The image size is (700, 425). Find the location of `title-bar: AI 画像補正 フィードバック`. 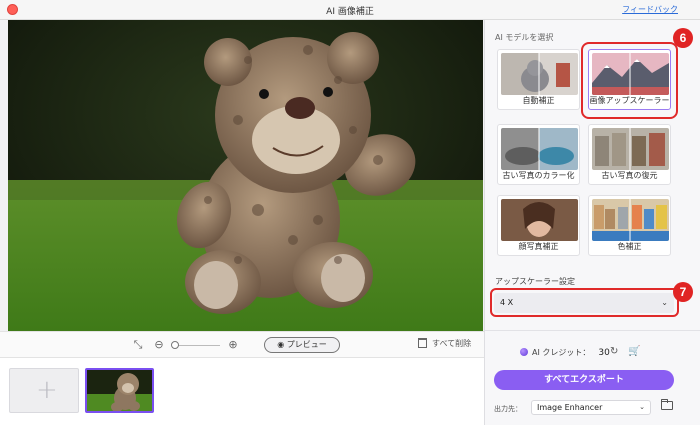

title-bar: AI 画像補正 フィードバック is located at coordinates (350, 10).